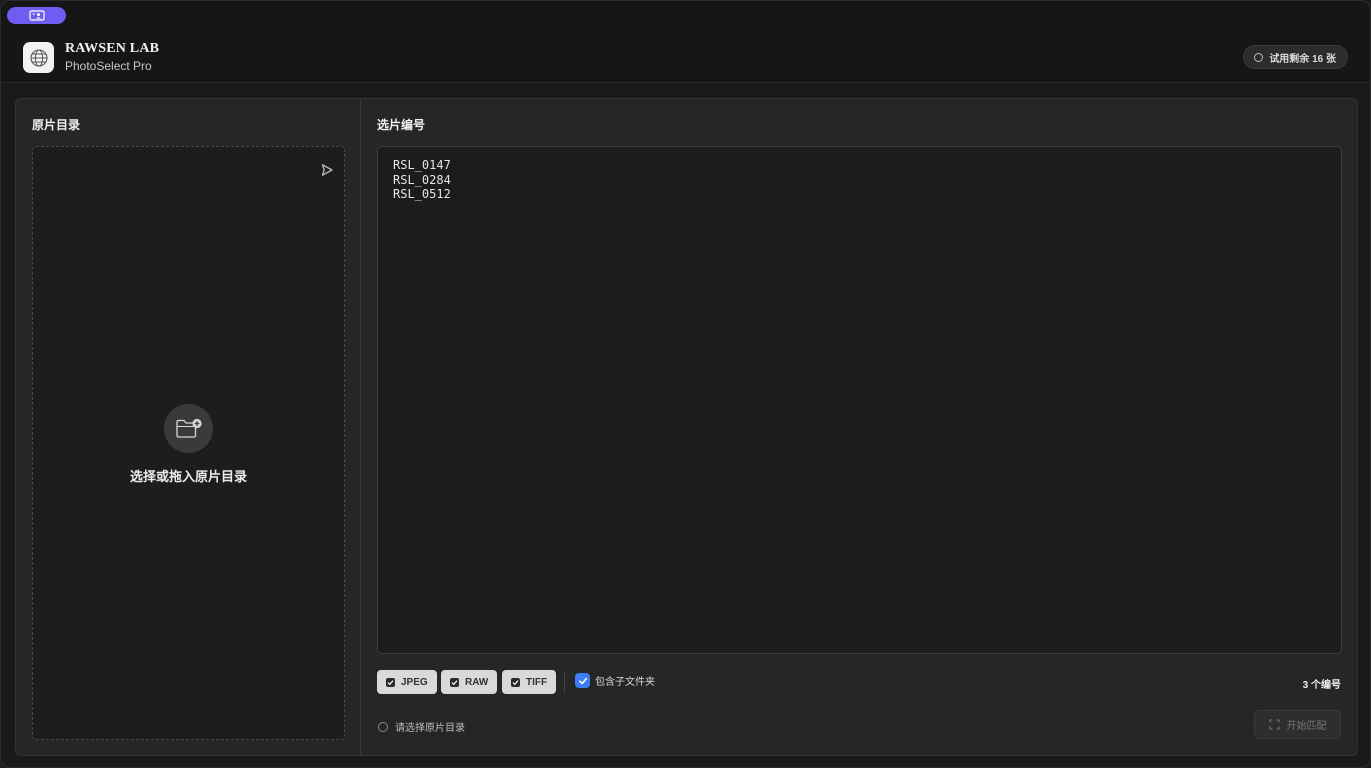  I want to click on format-chip-raw: RAW, so click(469, 682).